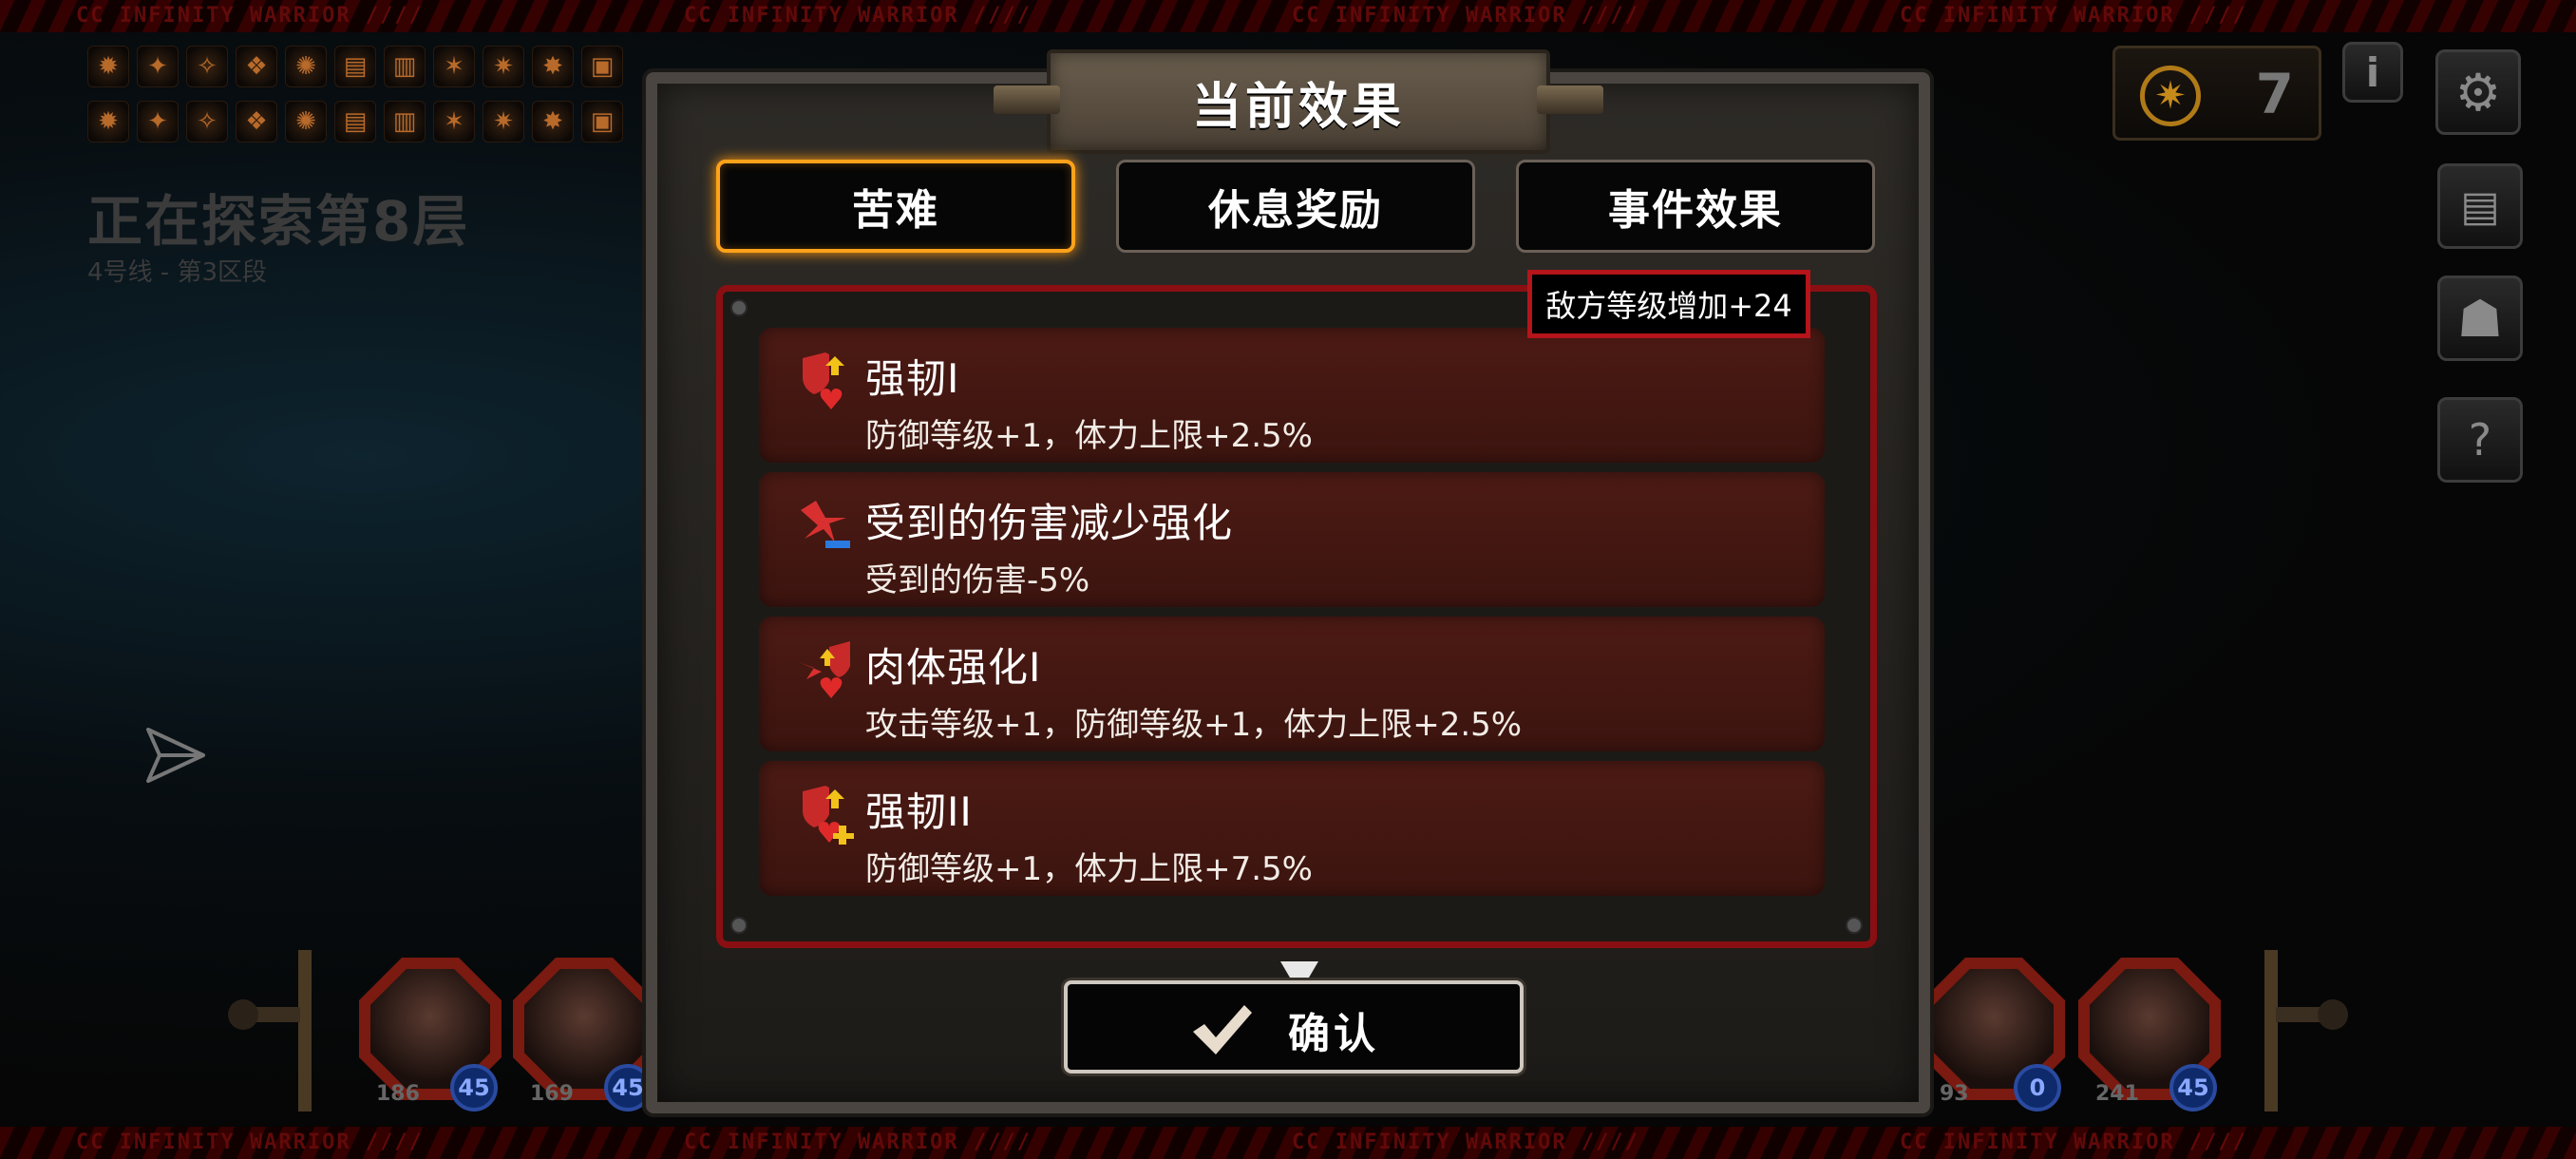 The height and width of the screenshot is (1159, 2576). Describe the element at coordinates (823, 380) in the screenshot. I see `shield-heart-up-icon` at that location.